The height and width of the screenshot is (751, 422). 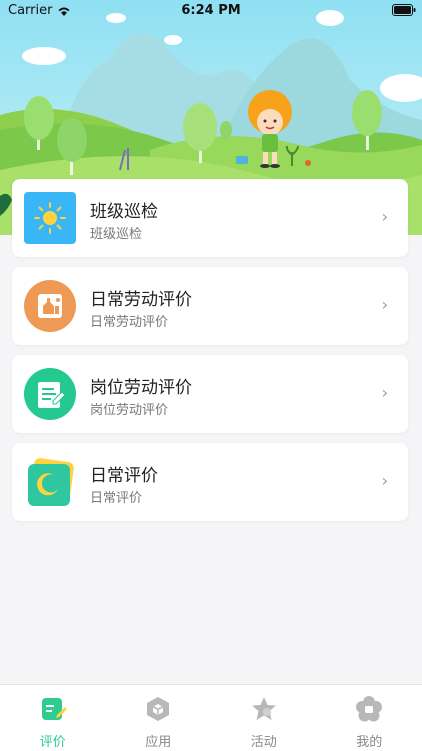 What do you see at coordinates (50, 482) in the screenshot?
I see `moon-icon` at bounding box center [50, 482].